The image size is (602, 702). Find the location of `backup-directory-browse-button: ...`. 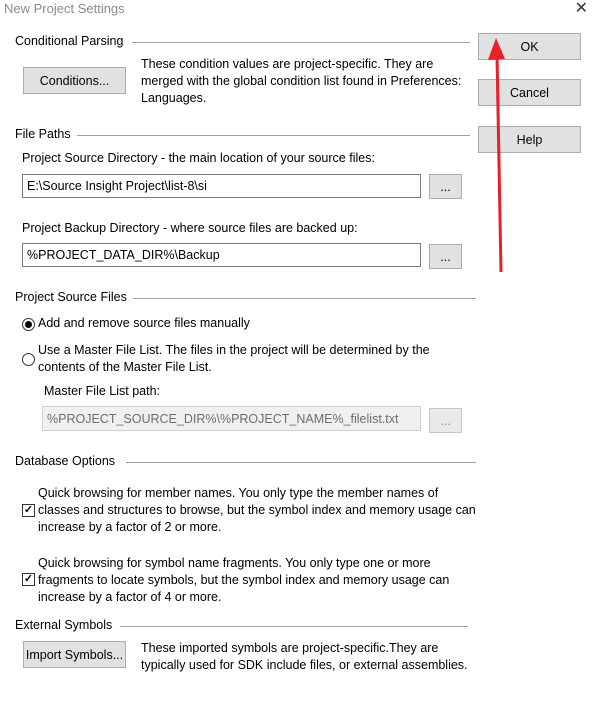

backup-directory-browse-button: ... is located at coordinates (445, 256).